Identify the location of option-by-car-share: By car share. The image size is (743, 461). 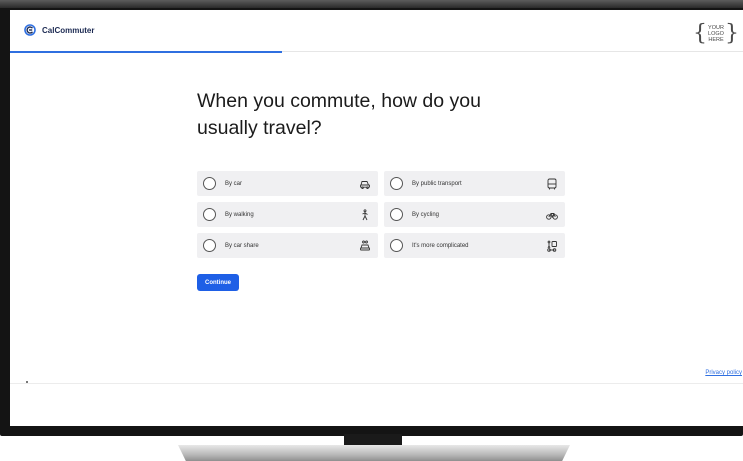
(287, 245).